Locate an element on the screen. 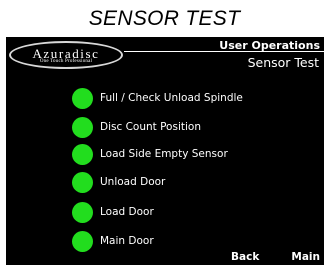  sensor-label: Main Door is located at coordinates (127, 241).